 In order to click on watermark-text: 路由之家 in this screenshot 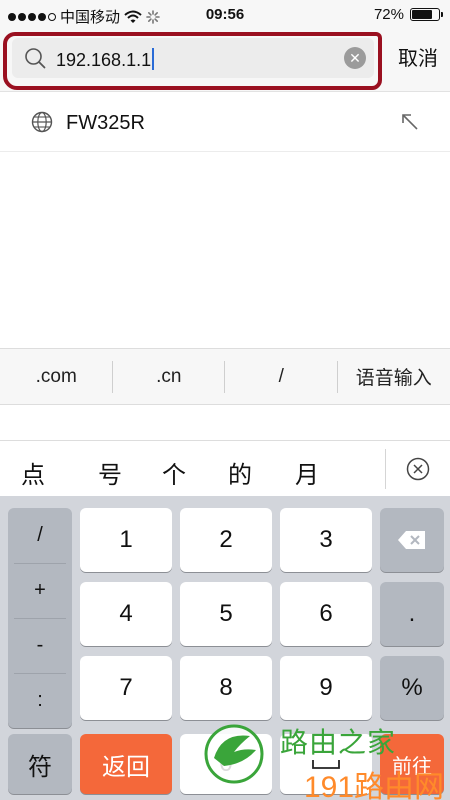, I will do `click(338, 742)`.